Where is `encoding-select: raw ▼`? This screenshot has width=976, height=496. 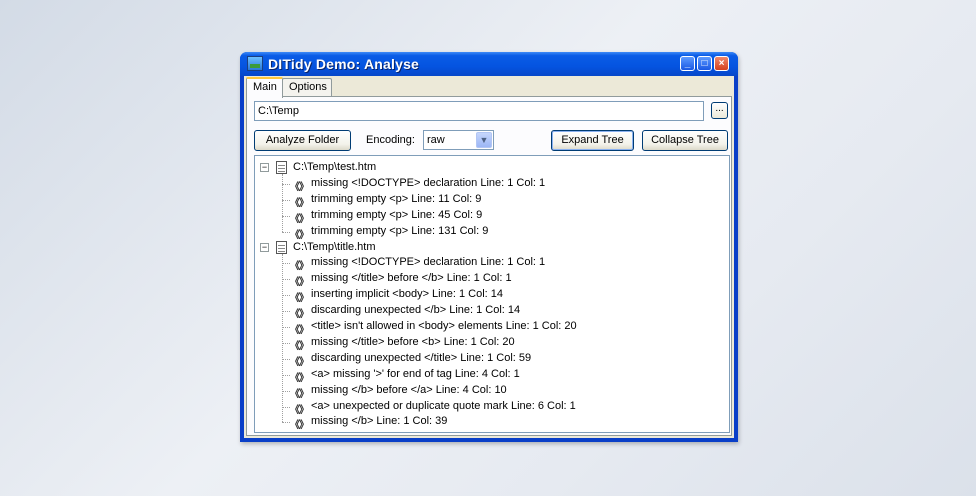 encoding-select: raw ▼ is located at coordinates (458, 140).